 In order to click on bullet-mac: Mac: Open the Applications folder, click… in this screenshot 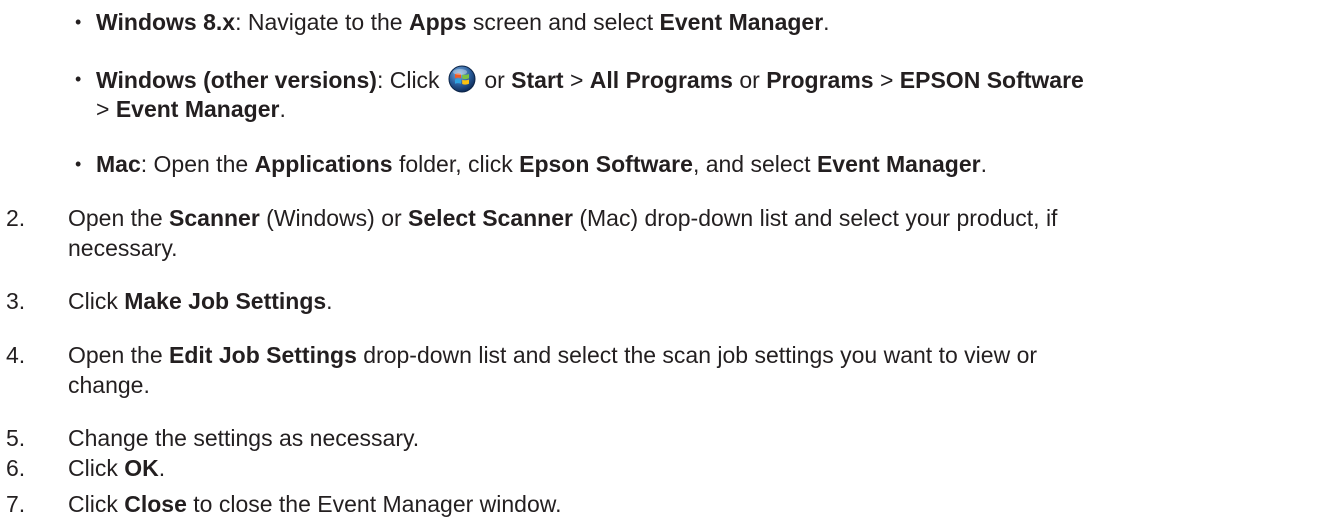, I will do `click(541, 164)`.